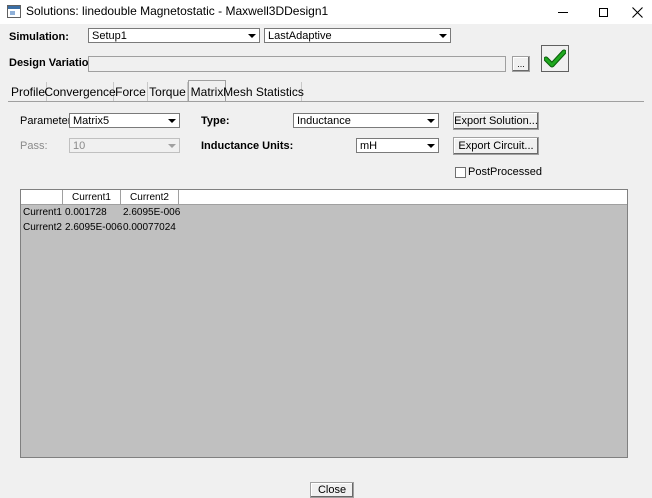 Image resolution: width=652 pixels, height=498 pixels. I want to click on grid-corner-header, so click(42, 197).